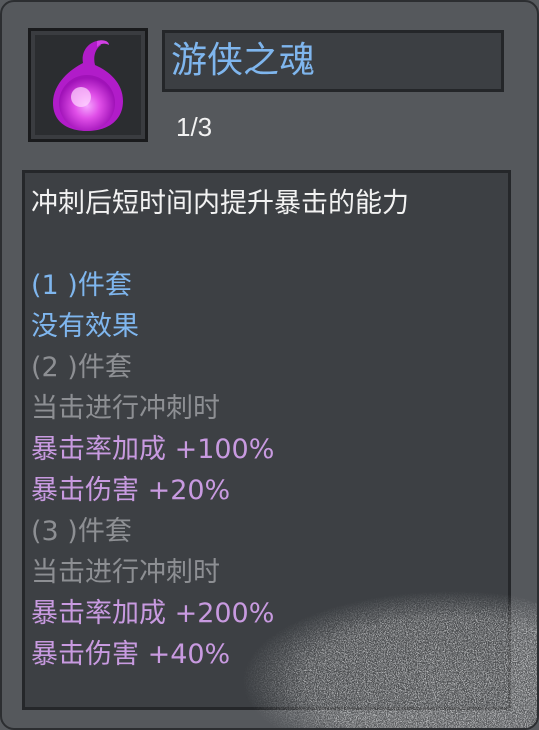 The image size is (539, 730). What do you see at coordinates (81, 367) in the screenshot?
I see `tier-2-header: (2 )件套` at bounding box center [81, 367].